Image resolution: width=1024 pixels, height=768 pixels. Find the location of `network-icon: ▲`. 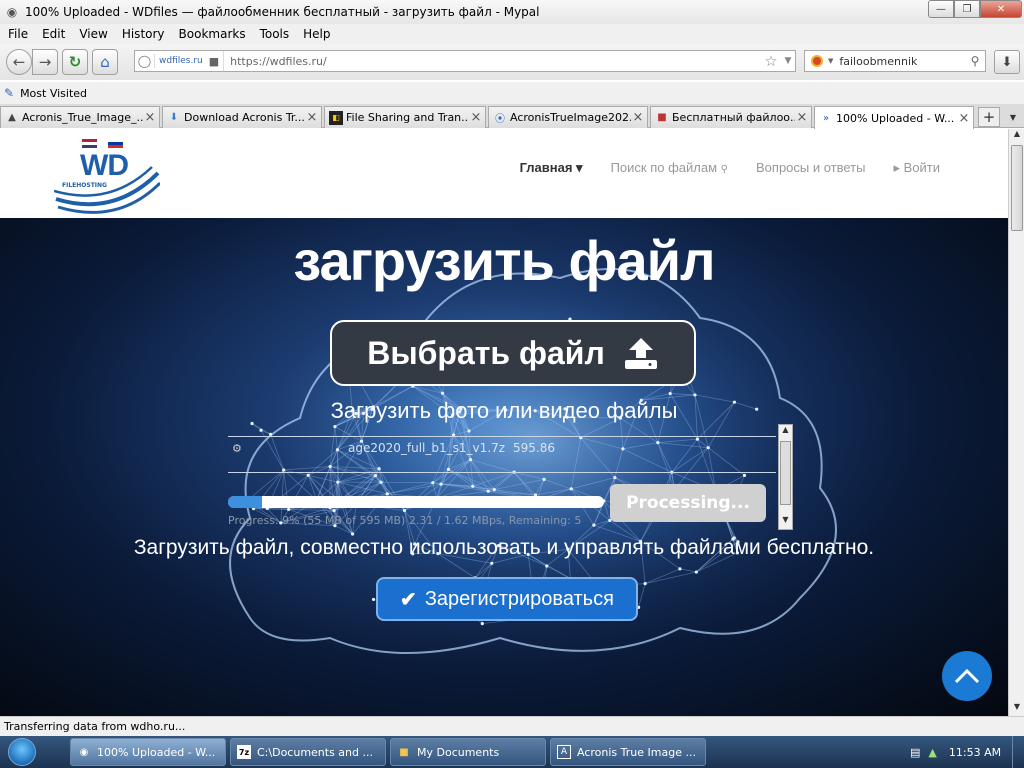

network-icon: ▲ is located at coordinates (932, 752).